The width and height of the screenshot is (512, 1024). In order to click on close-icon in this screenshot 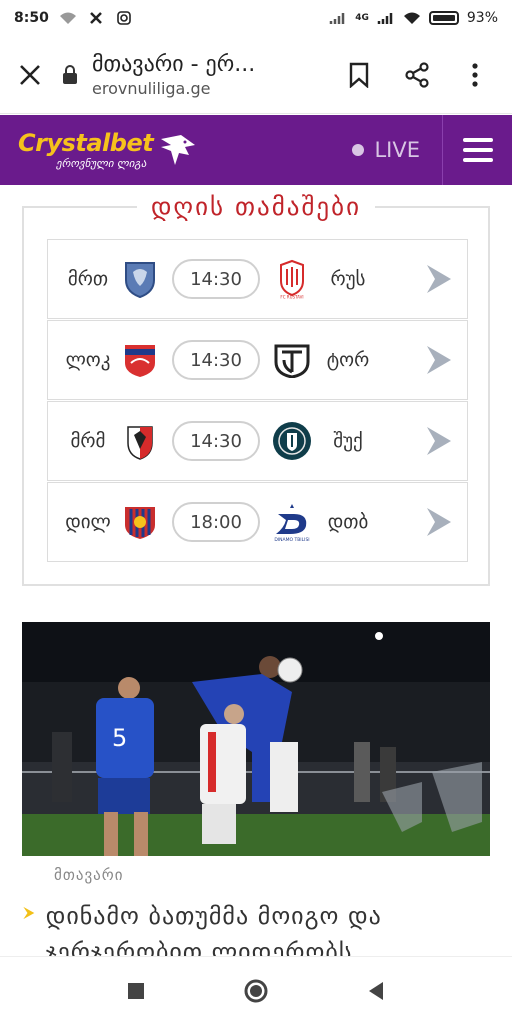, I will do `click(30, 74)`.